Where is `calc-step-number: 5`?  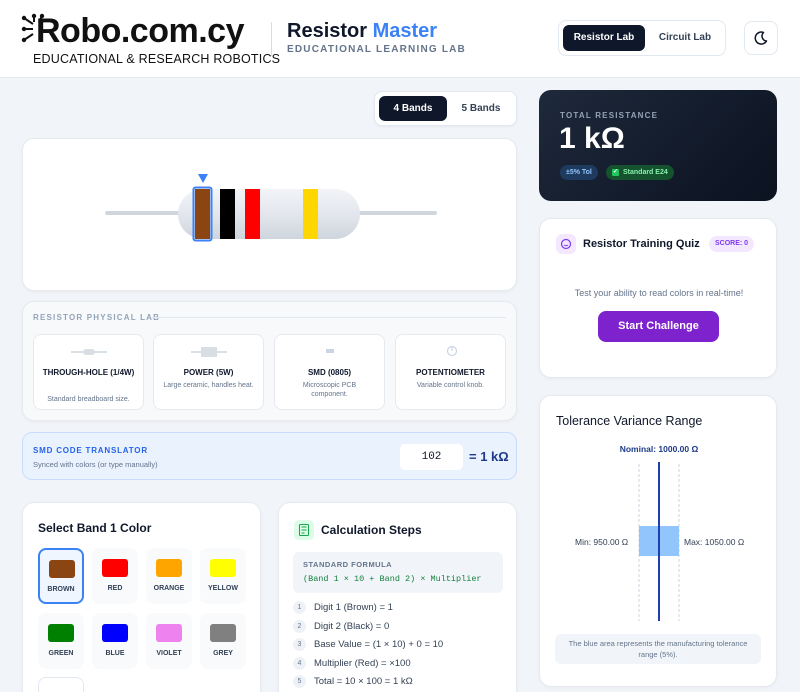
calc-step-number: 5 is located at coordinates (299, 681).